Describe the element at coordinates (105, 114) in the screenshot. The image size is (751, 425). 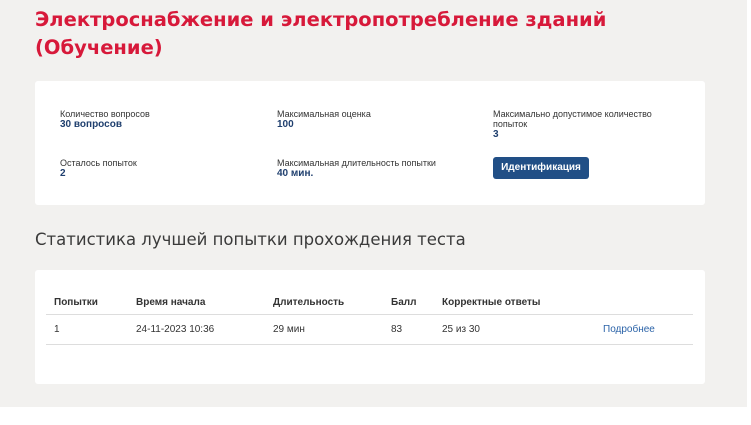
I see `questions-count-label: Количество вопросов` at that location.